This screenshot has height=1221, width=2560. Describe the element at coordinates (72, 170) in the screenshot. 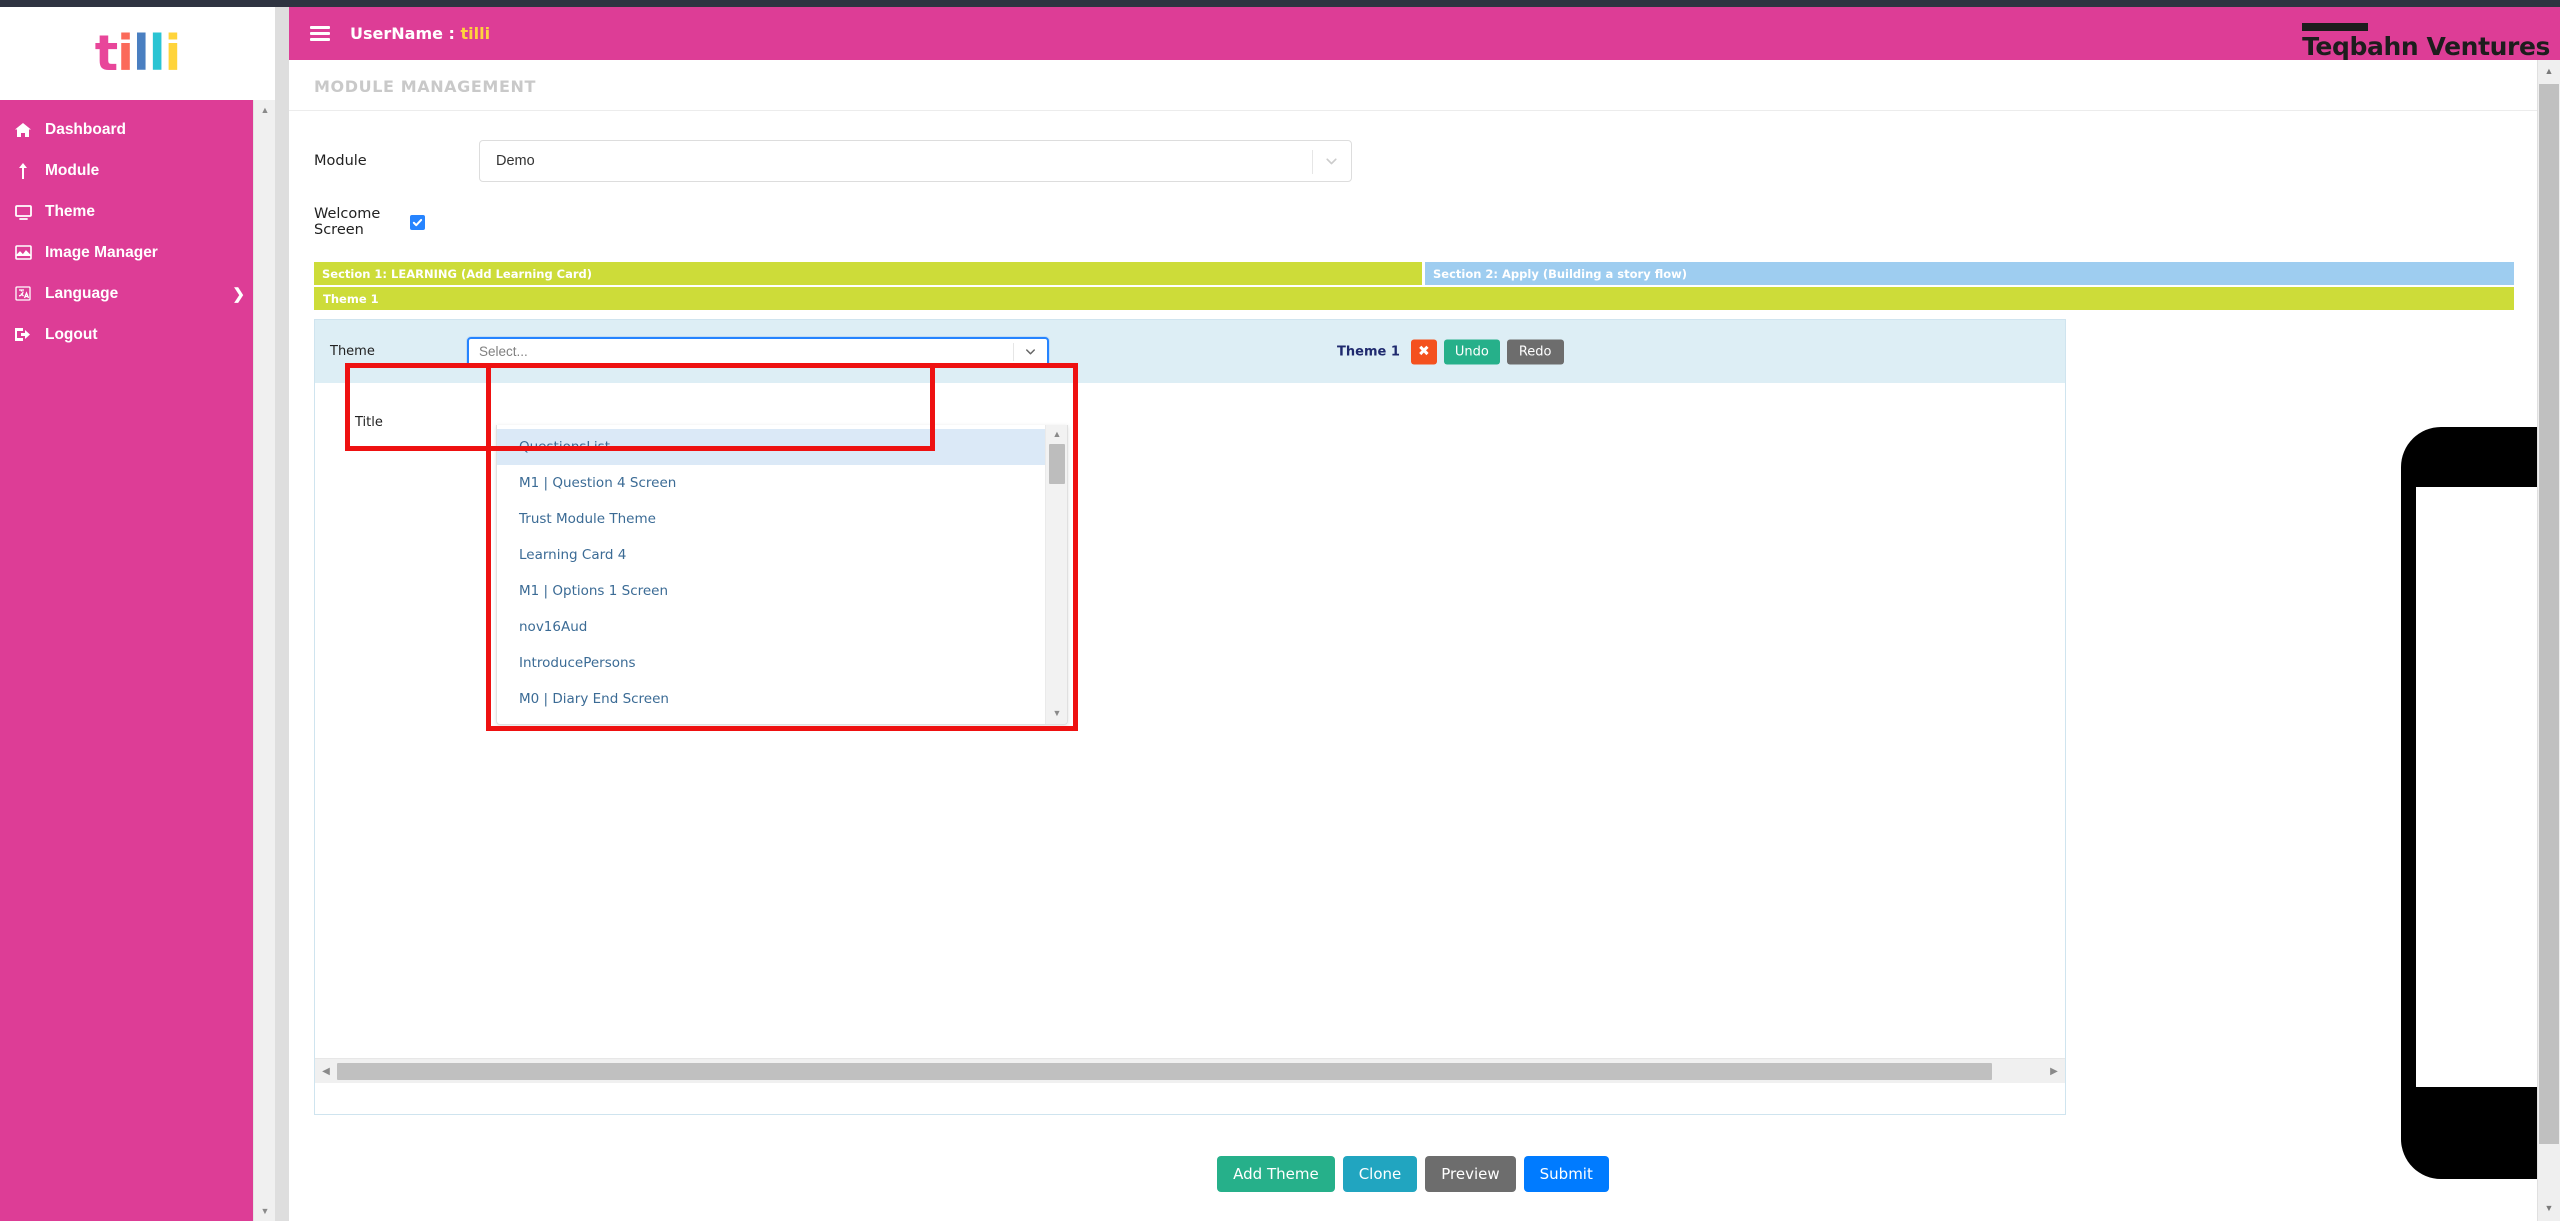

I see `sidebar-item-label-module: Module` at that location.